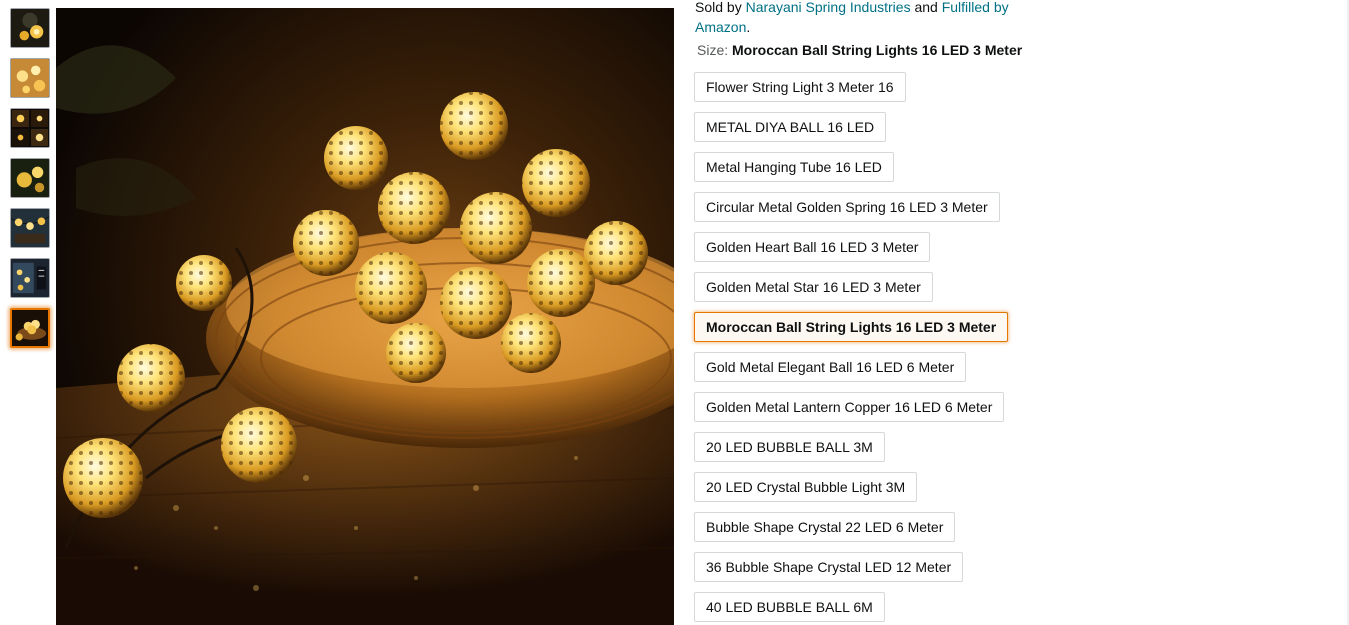  What do you see at coordinates (720, 27) in the screenshot?
I see `fulfilled-by-amazon-link: Amazon` at bounding box center [720, 27].